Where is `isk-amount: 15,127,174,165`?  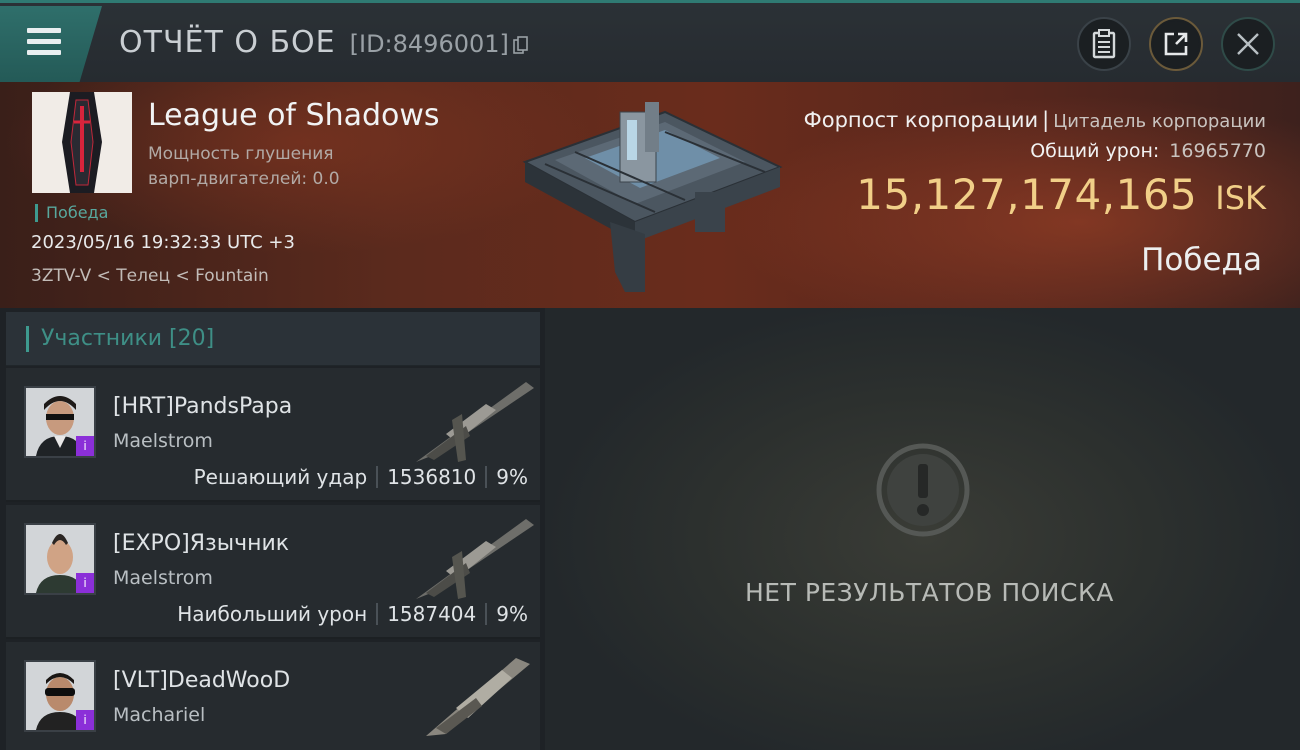
isk-amount: 15,127,174,165 is located at coordinates (1027, 194).